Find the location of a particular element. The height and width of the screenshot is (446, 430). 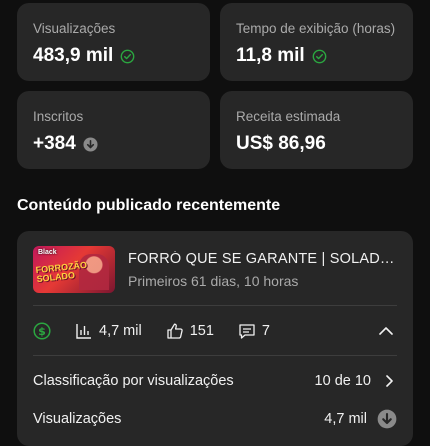

detail-row-views: Visualizações 4,7 mil is located at coordinates (215, 419).